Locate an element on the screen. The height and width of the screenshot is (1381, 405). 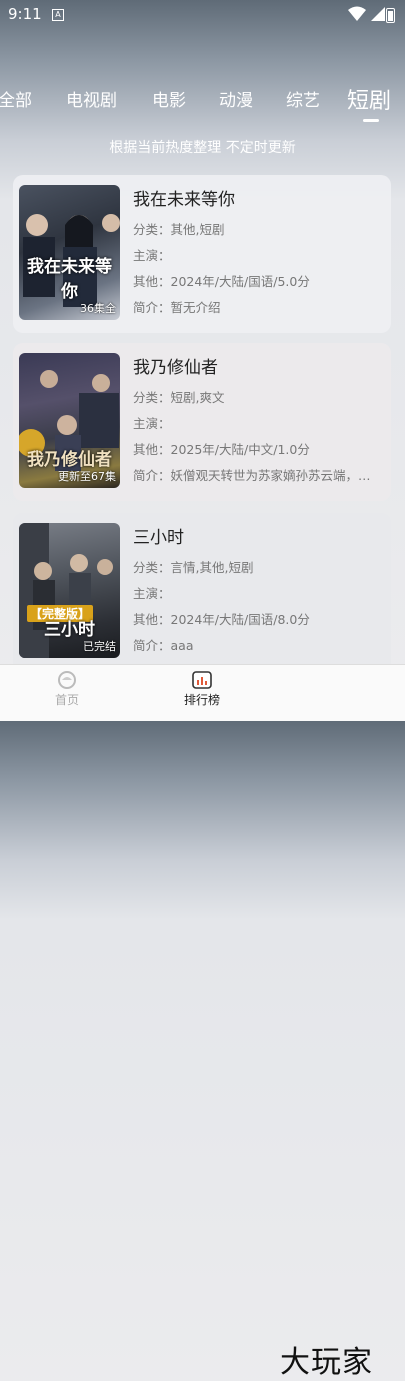
card-other: 其他：2025年/大陆/中文/1.0分 is located at coordinates (221, 449).